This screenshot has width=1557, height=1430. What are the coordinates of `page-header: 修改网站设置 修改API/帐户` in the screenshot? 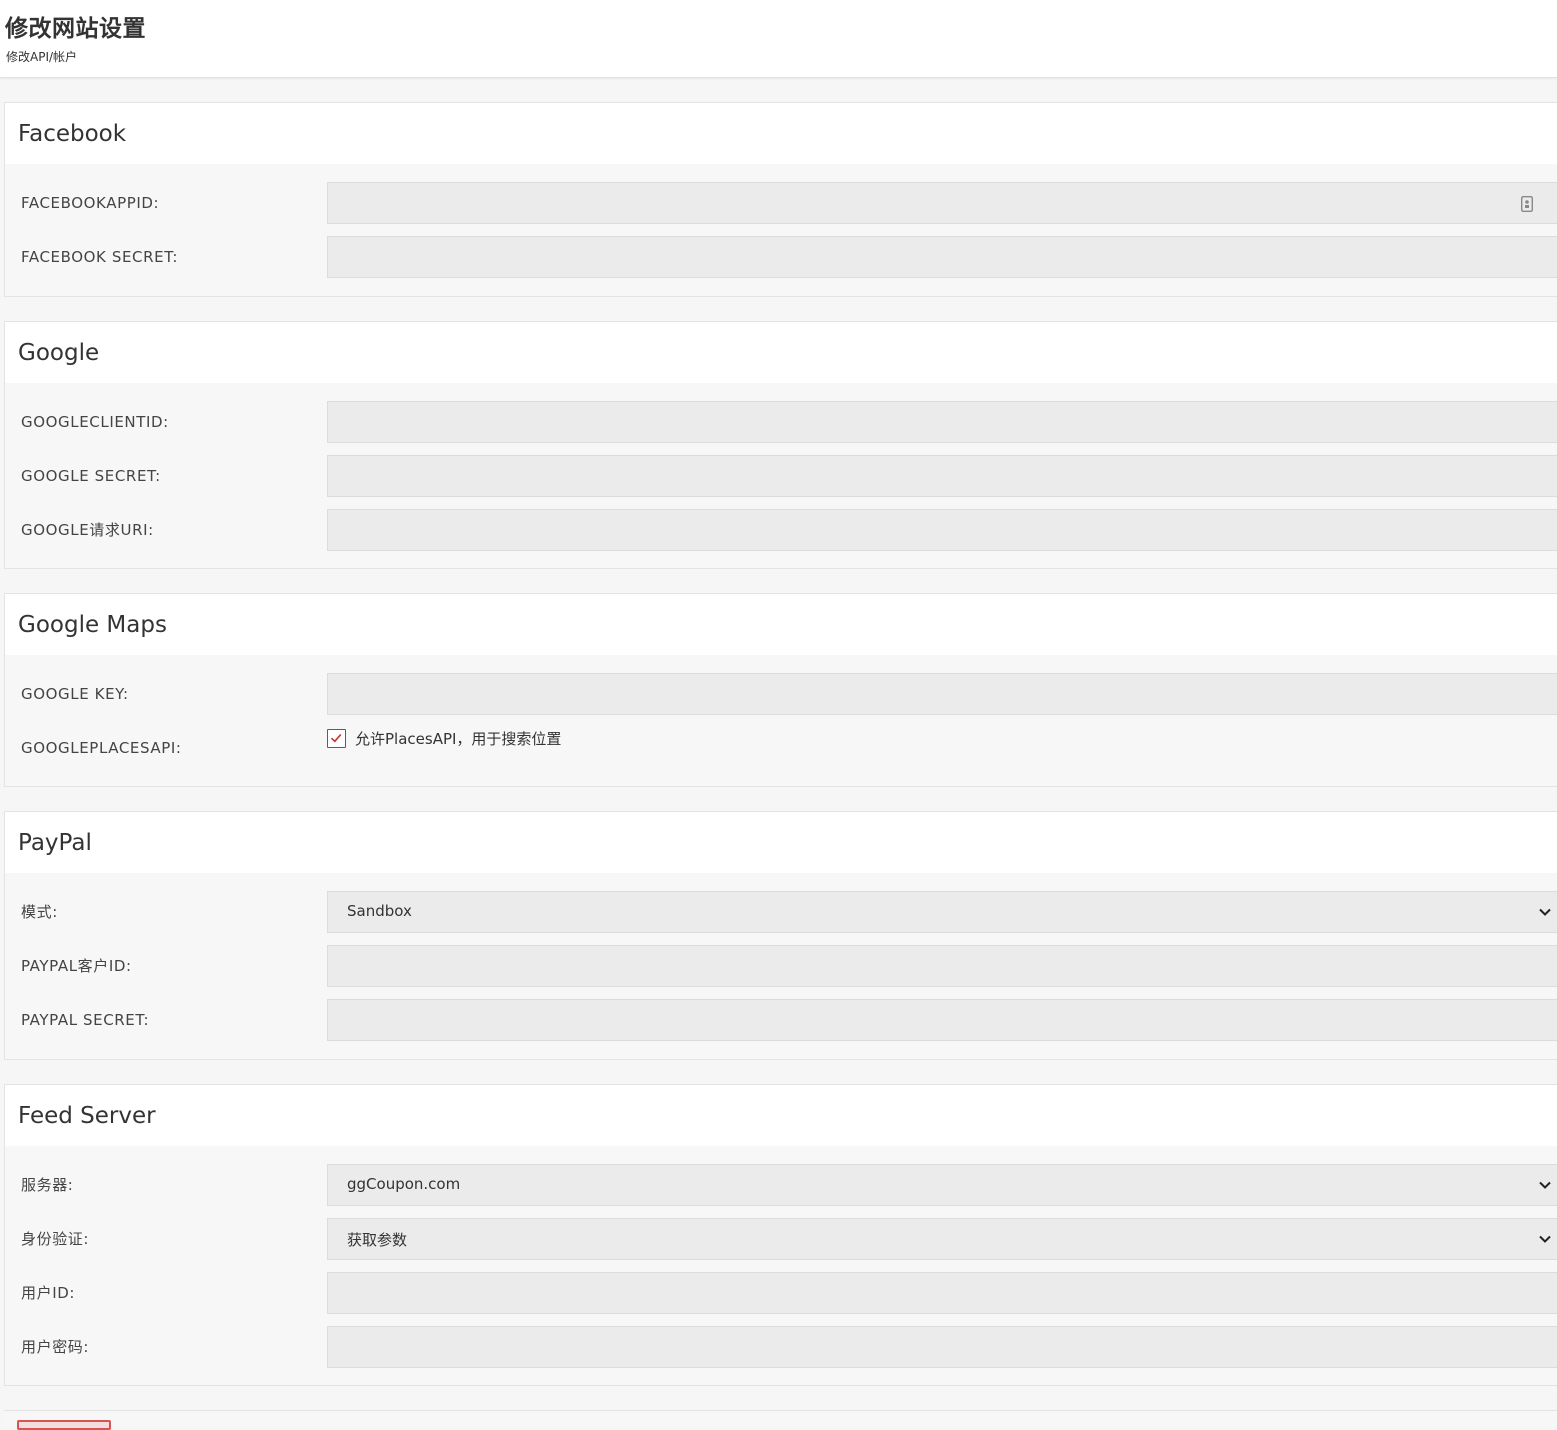 It's located at (778, 39).